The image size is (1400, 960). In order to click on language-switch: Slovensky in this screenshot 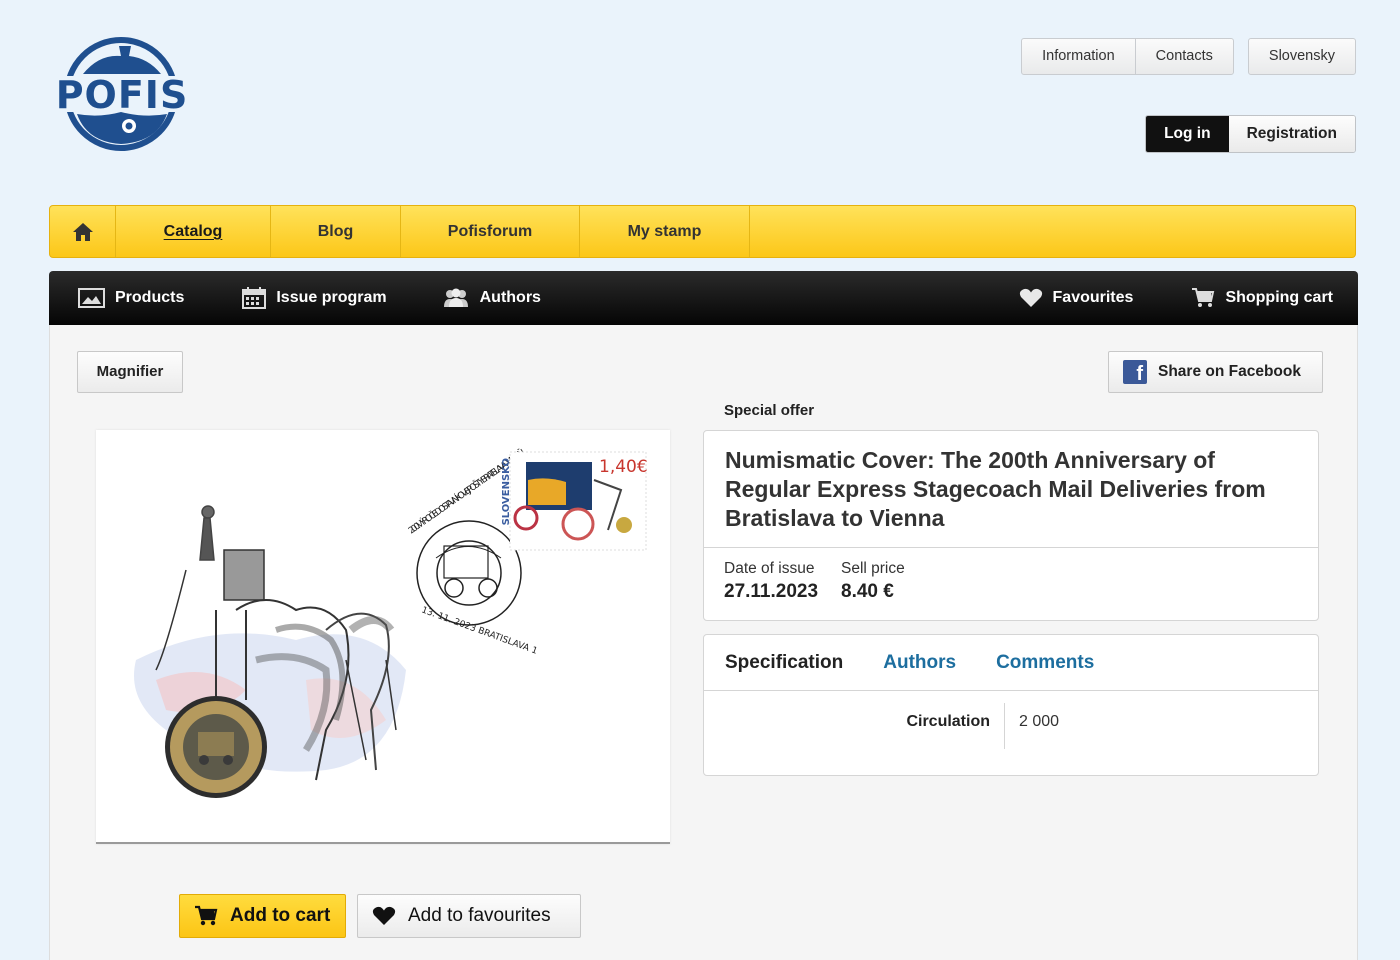, I will do `click(1302, 56)`.